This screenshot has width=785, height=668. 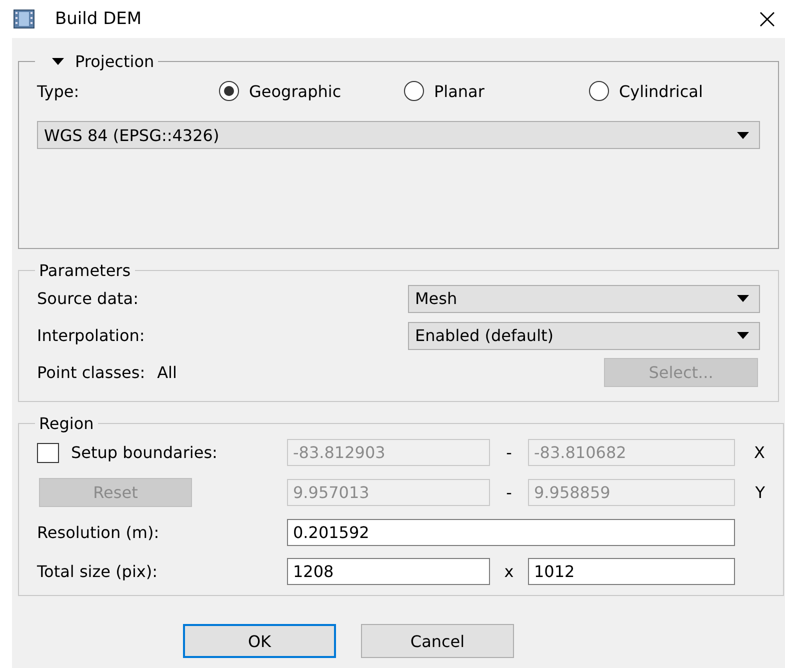 What do you see at coordinates (584, 336) in the screenshot?
I see `dropdown: Enabled (default)` at bounding box center [584, 336].